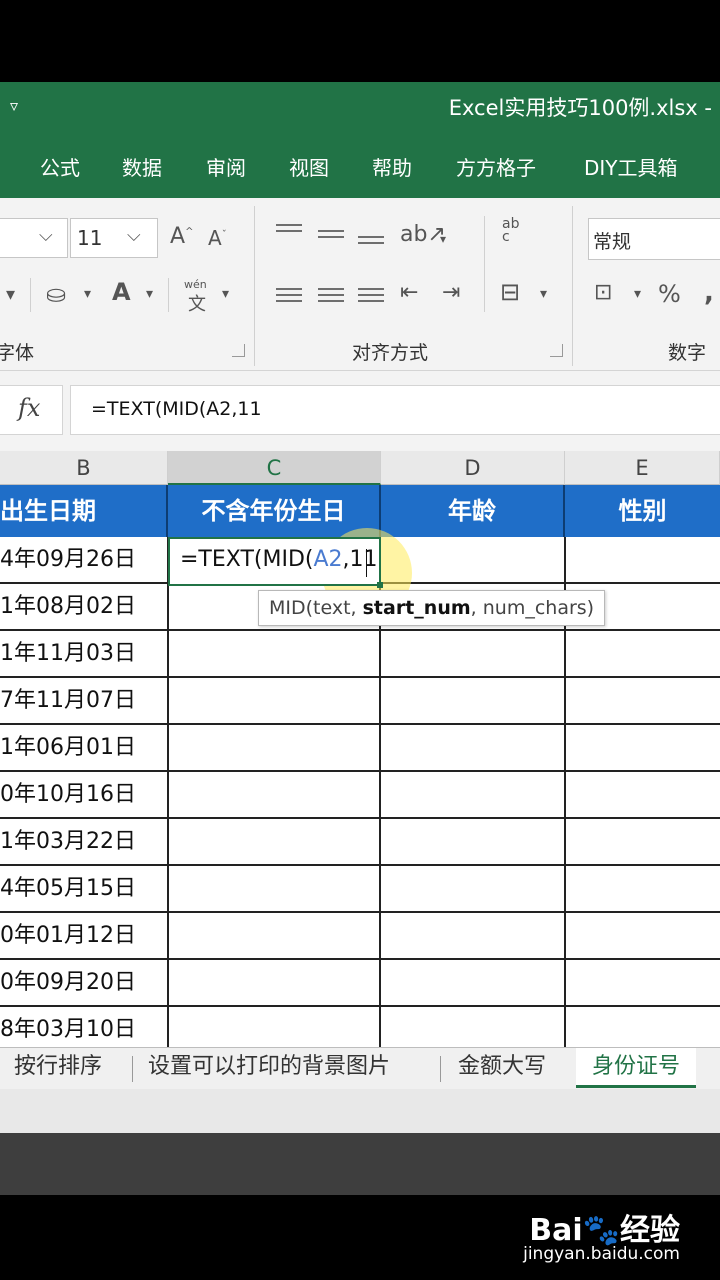 Image resolution: width=720 pixels, height=1280 pixels. Describe the element at coordinates (642, 468) in the screenshot. I see `column-header-e: E` at that location.